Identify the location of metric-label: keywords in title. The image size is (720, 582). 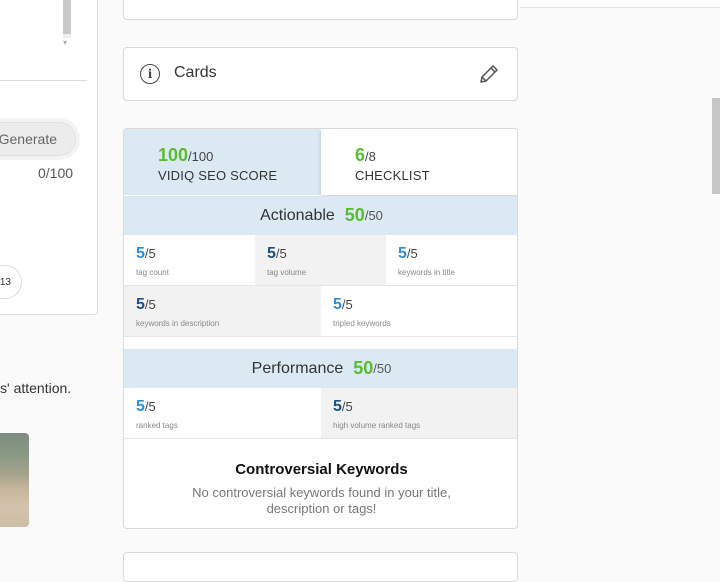
(426, 272).